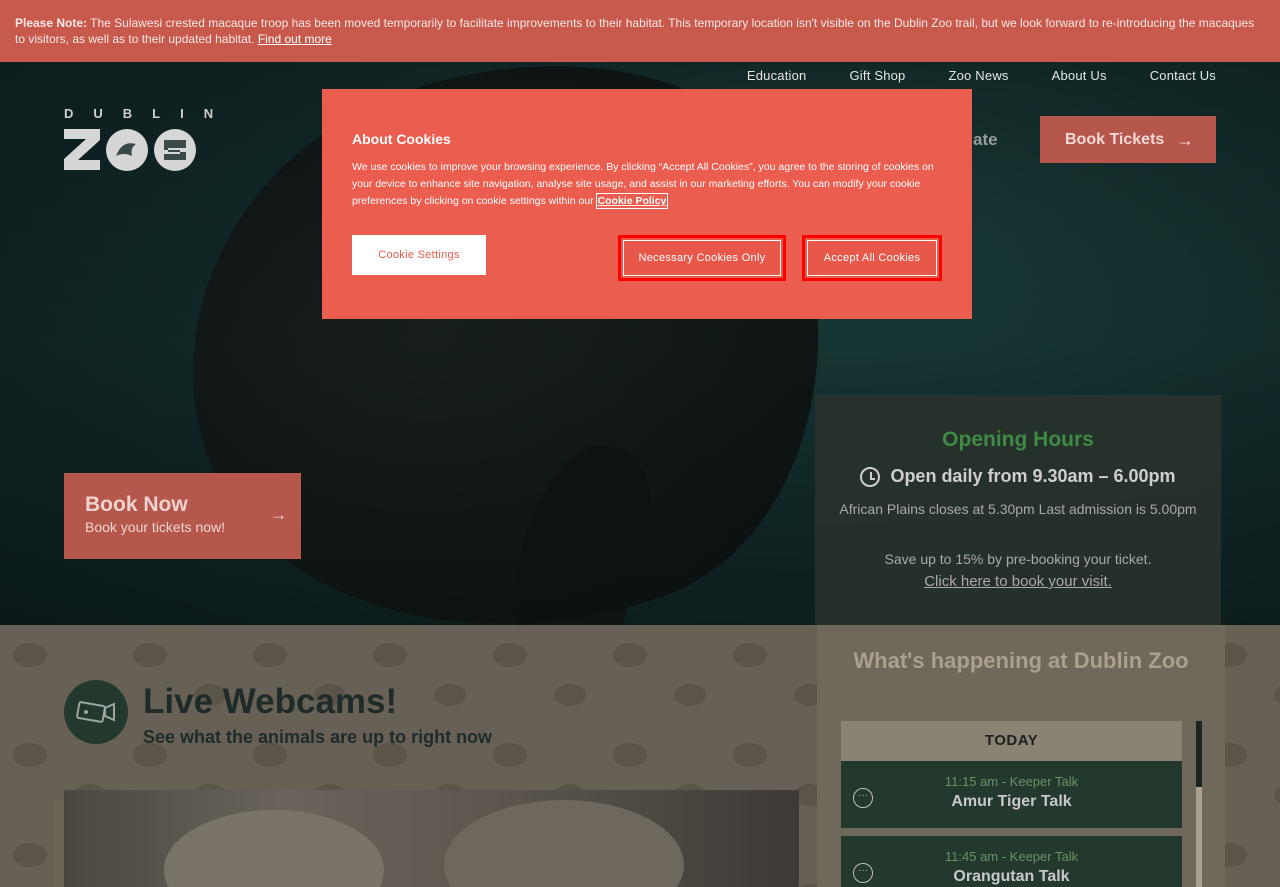 The image size is (1280, 887). I want to click on whats-happening-title: What's happening at Dublin Zoo, so click(1021, 660).